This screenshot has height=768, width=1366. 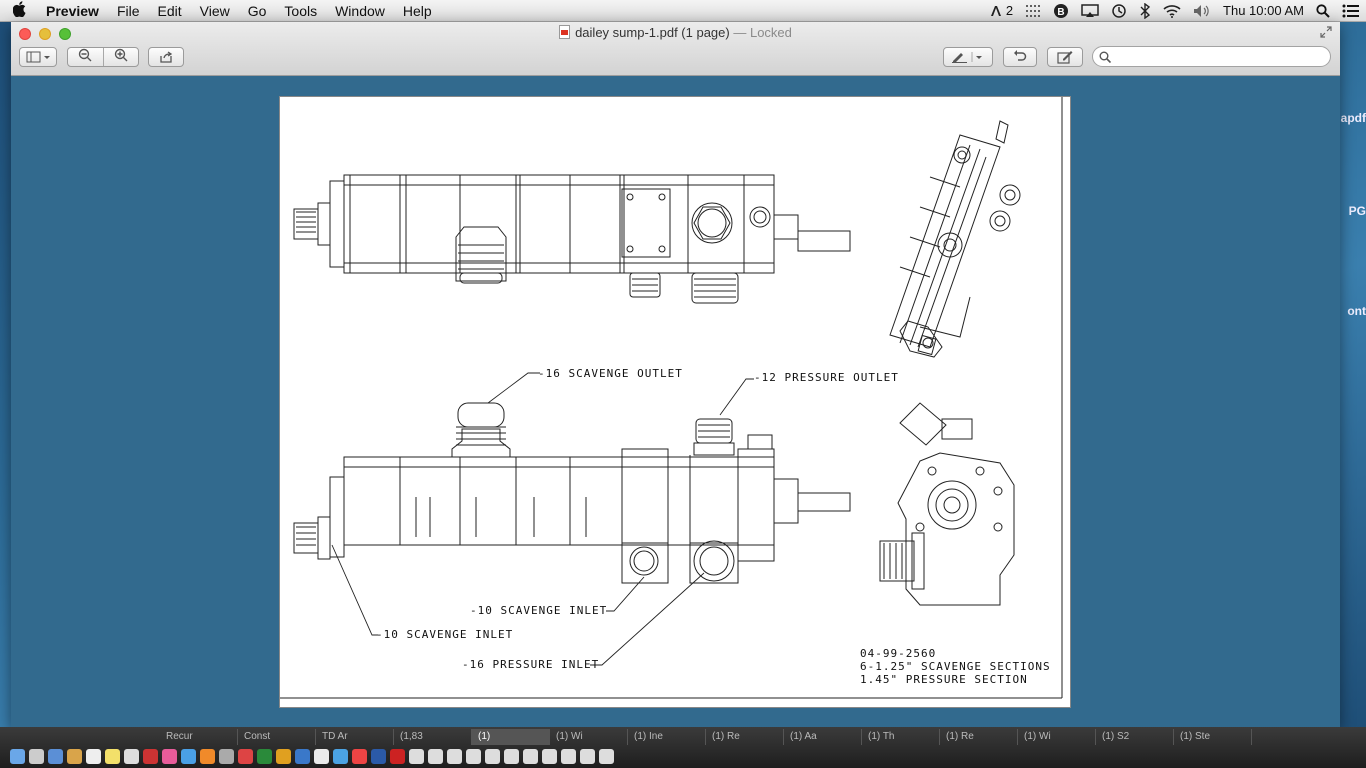 I want to click on share-button, so click(x=166, y=57).